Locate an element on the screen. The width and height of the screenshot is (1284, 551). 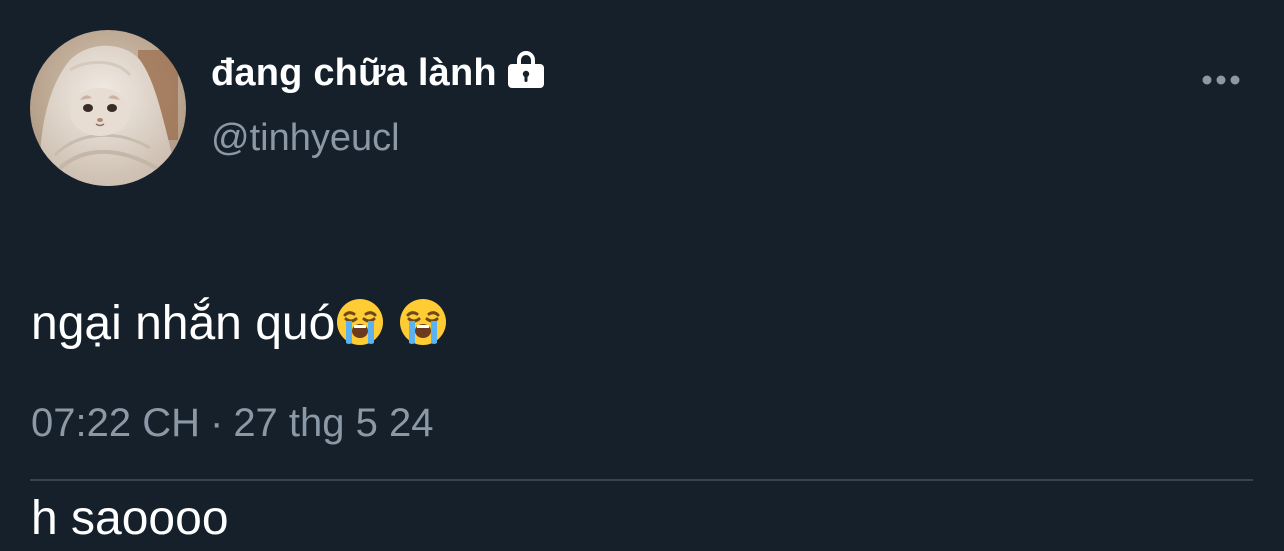
lock-icon is located at coordinates (526, 71).